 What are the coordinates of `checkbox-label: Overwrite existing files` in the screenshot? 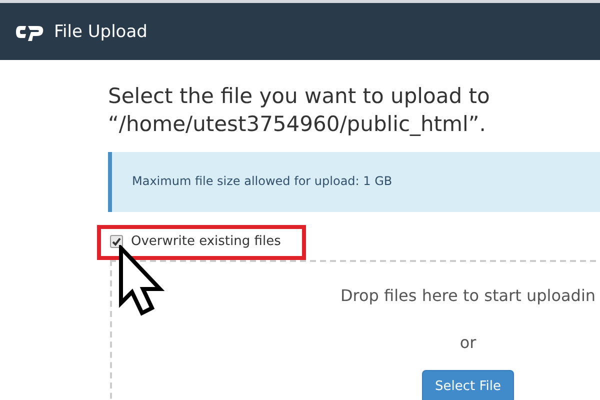 It's located at (206, 241).